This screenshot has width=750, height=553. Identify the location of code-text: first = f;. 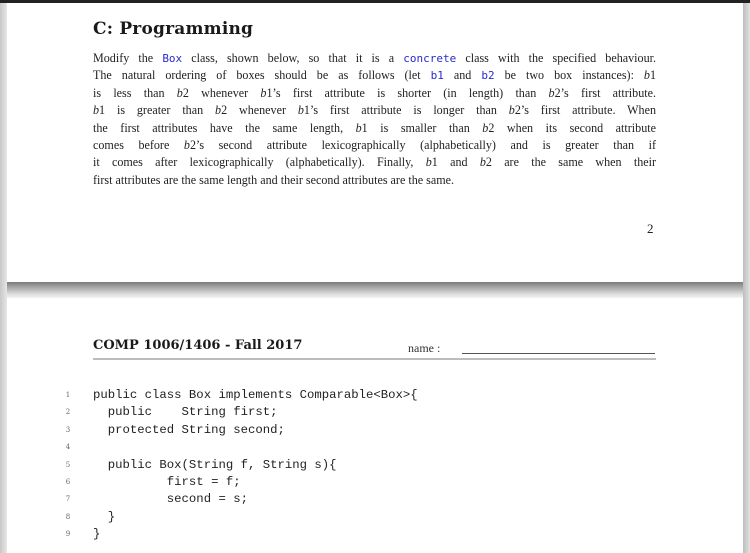
(167, 481).